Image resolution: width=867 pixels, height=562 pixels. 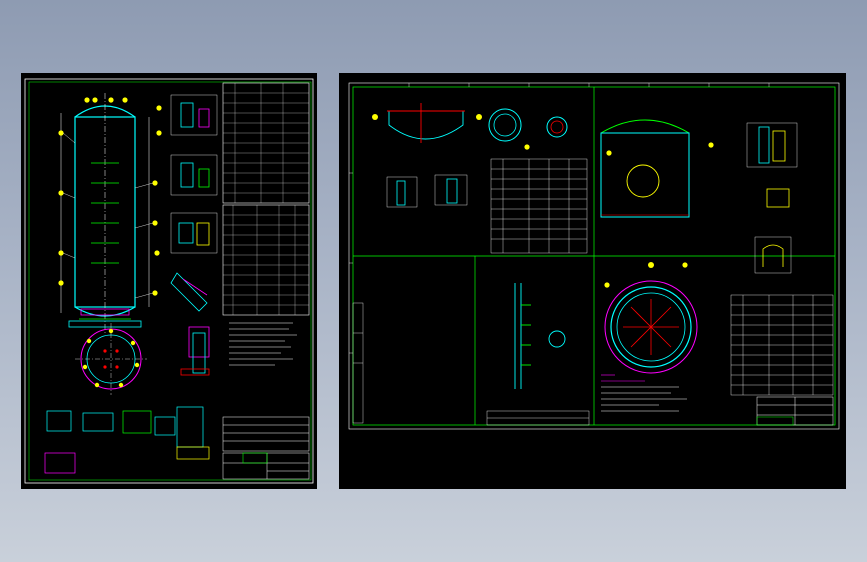 What do you see at coordinates (266, 448) in the screenshot?
I see `title-block` at bounding box center [266, 448].